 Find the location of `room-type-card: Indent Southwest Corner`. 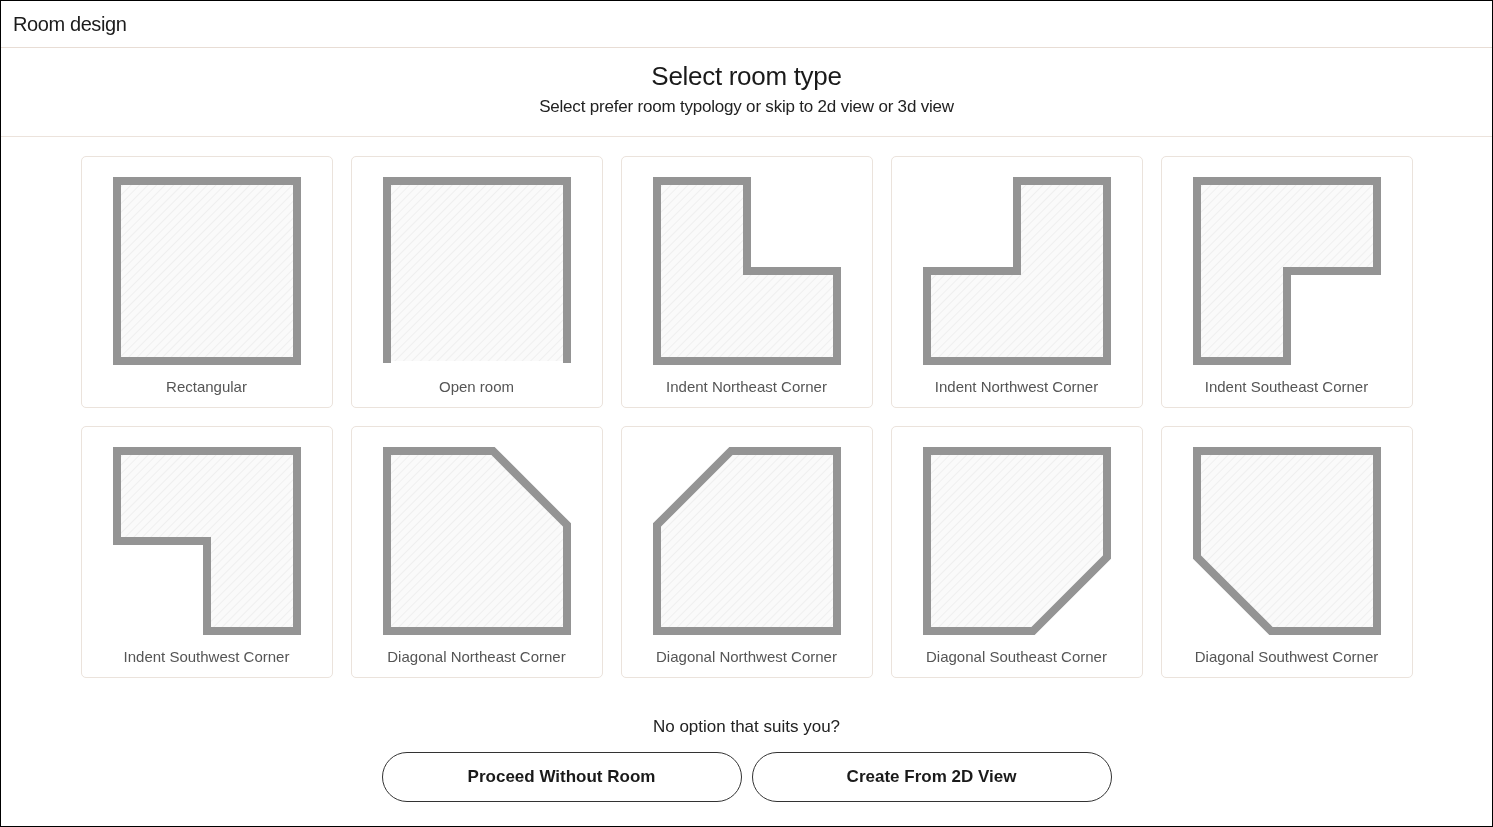

room-type-card: Indent Southwest Corner is located at coordinates (206, 552).